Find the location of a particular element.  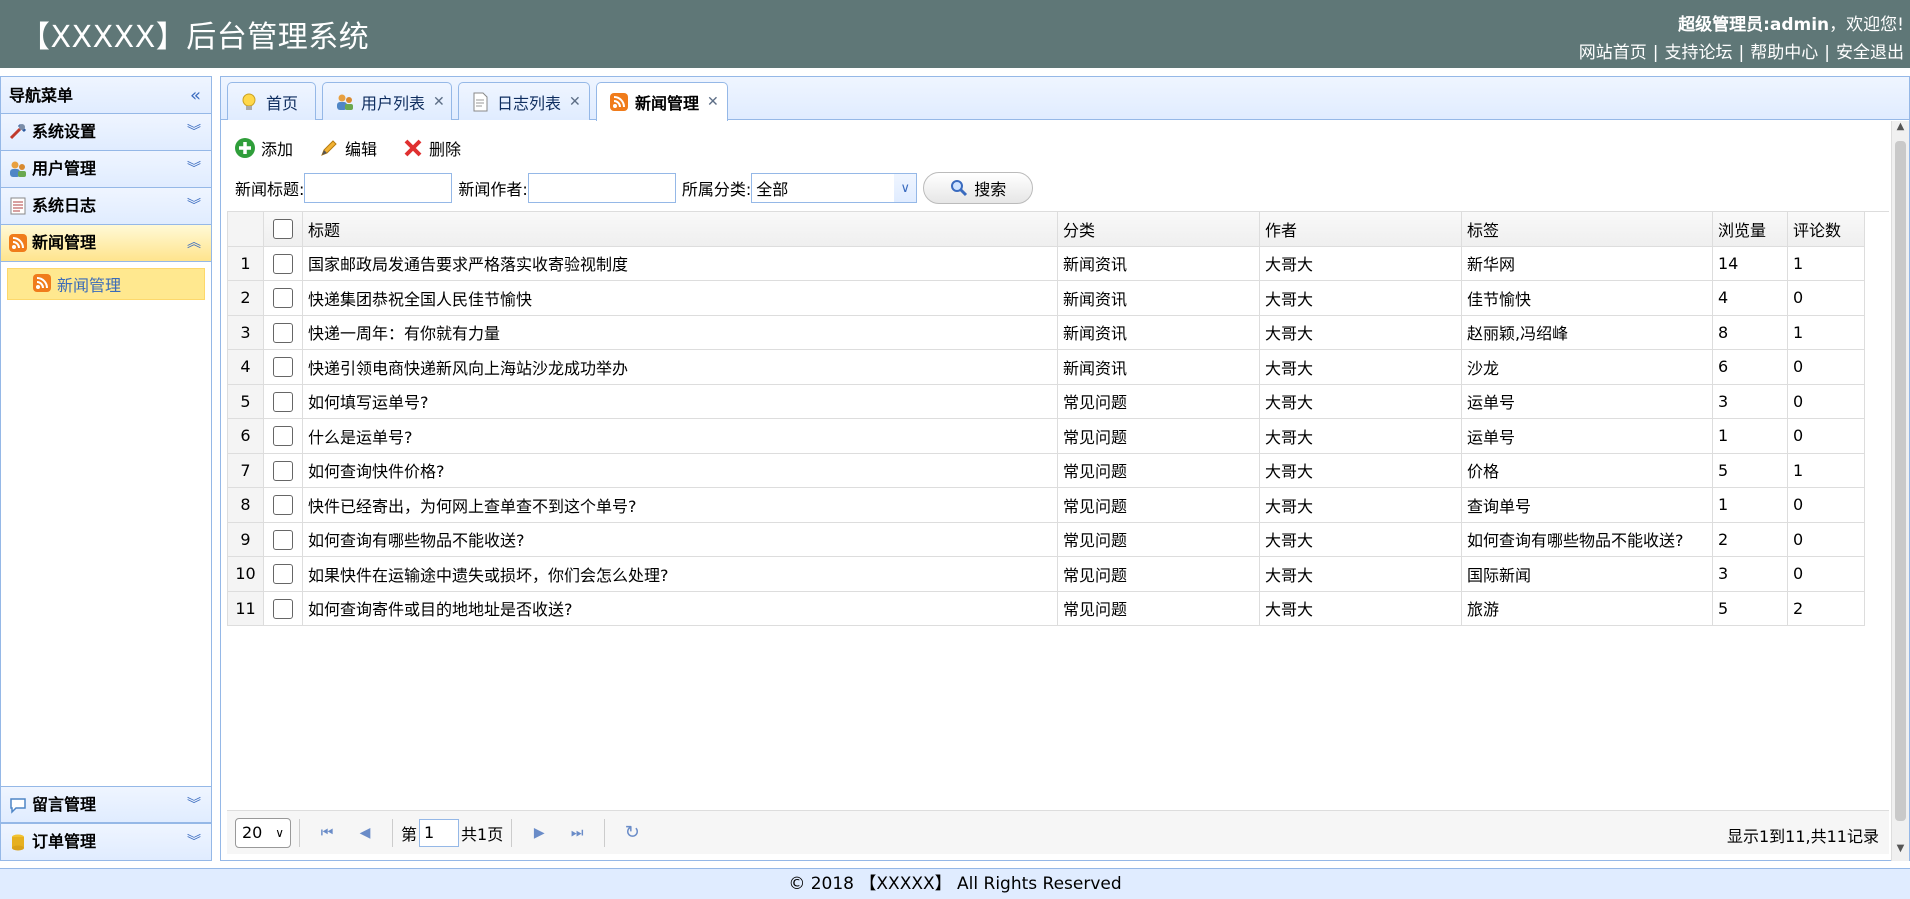

sidebar-item-news-management: 新闻管理 is located at coordinates (106, 284).